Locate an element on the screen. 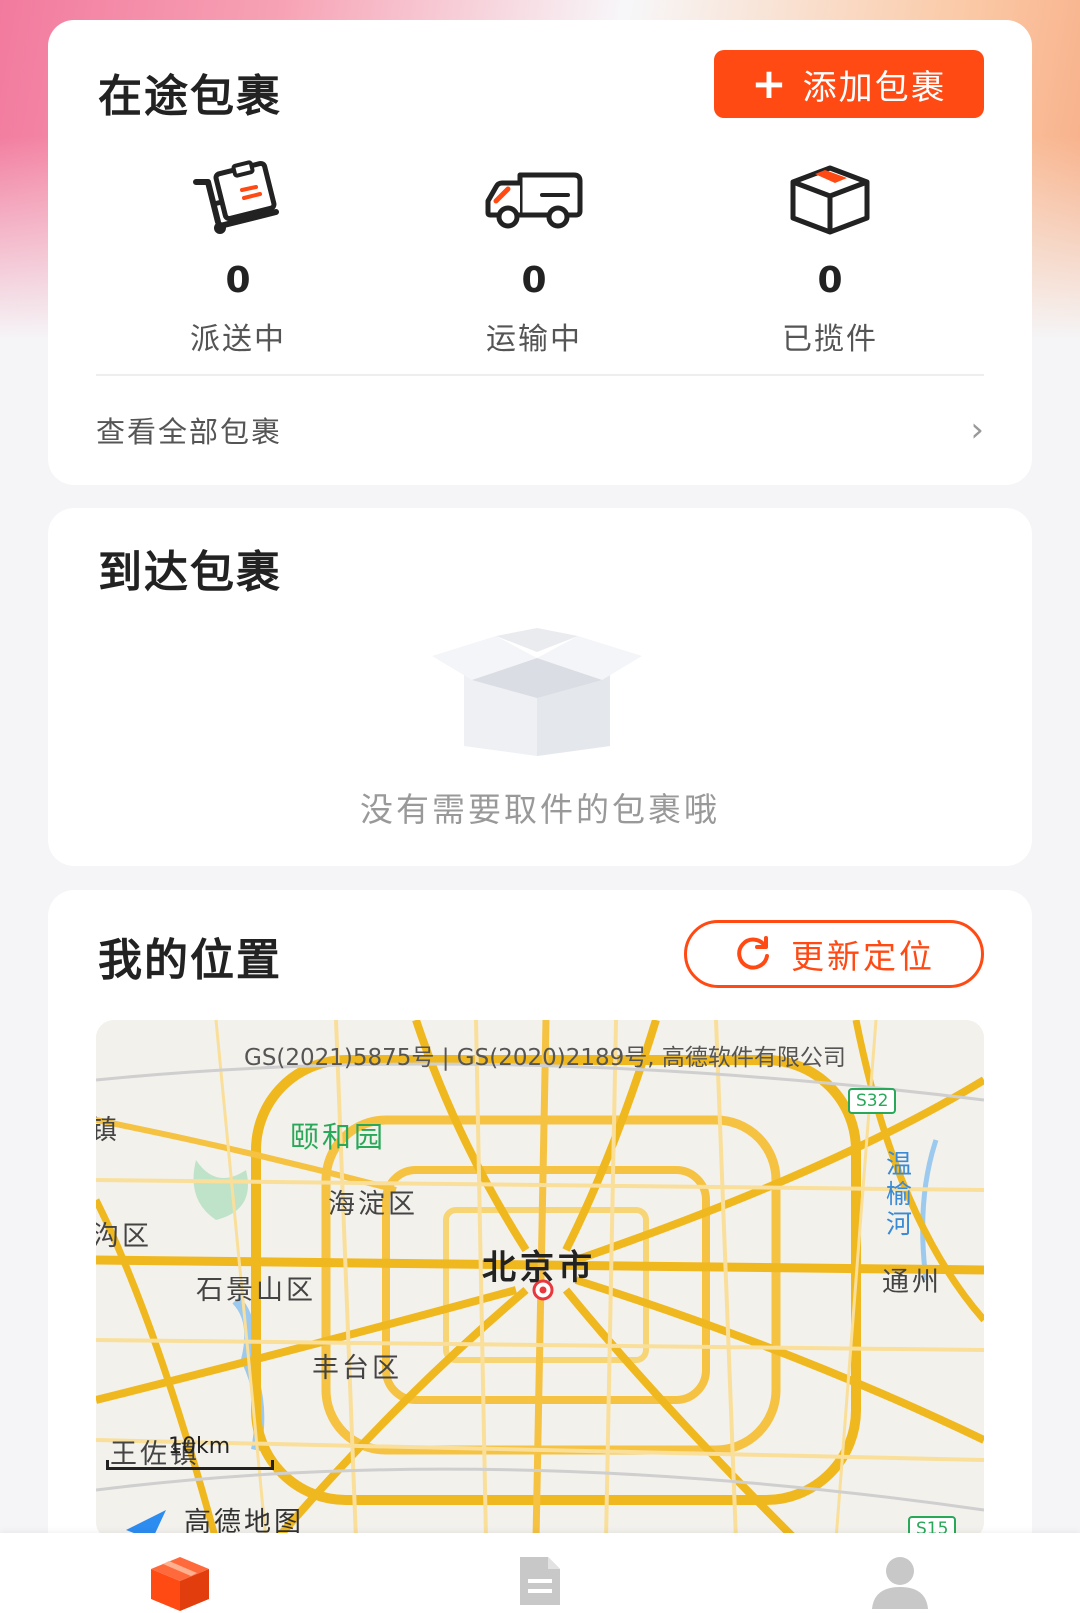 This screenshot has width=1080, height=1613. tab-profile is located at coordinates (900, 1584).